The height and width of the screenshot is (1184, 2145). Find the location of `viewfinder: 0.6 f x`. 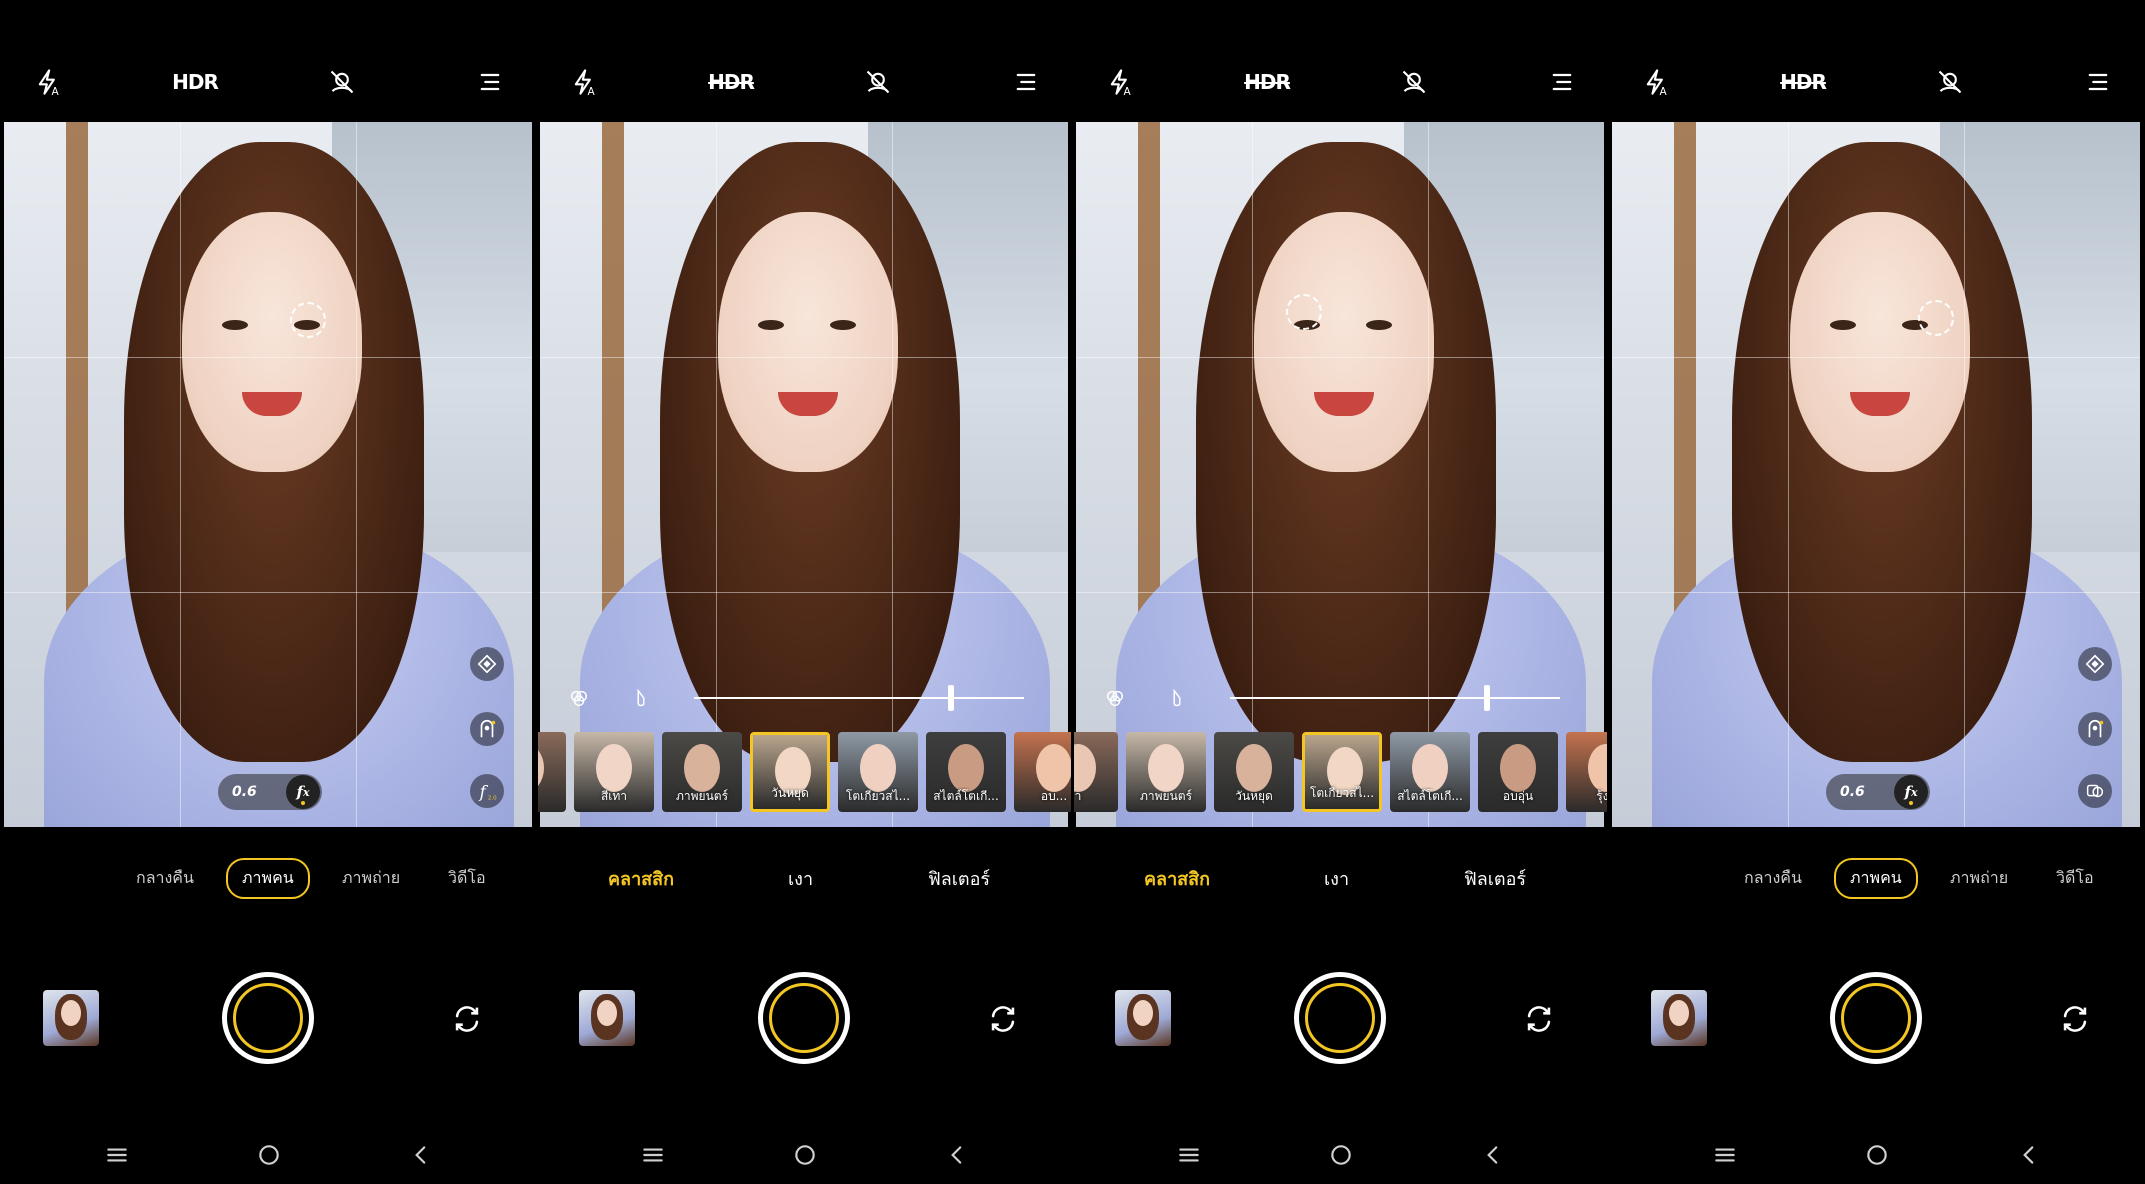

viewfinder: 0.6 f x is located at coordinates (1876, 474).